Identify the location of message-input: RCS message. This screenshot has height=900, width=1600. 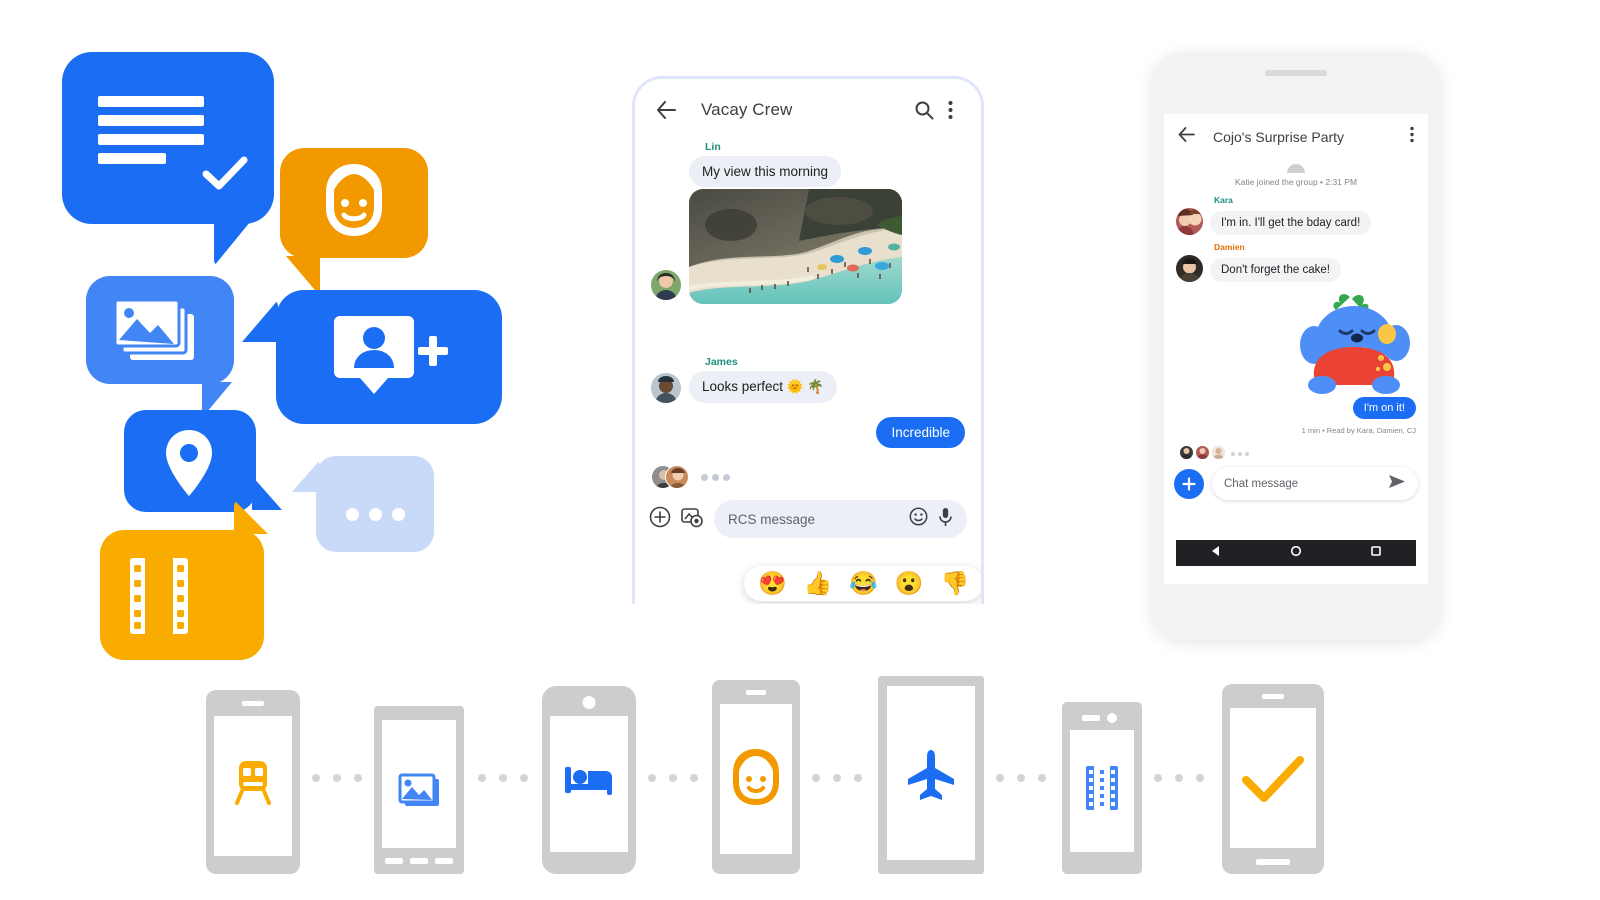
(840, 519).